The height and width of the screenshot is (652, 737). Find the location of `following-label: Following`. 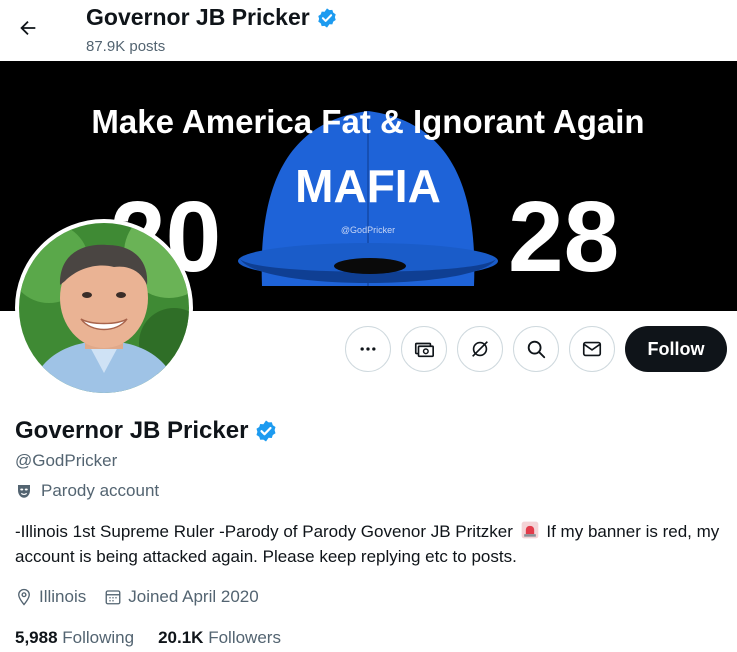

following-label: Following is located at coordinates (98, 637).